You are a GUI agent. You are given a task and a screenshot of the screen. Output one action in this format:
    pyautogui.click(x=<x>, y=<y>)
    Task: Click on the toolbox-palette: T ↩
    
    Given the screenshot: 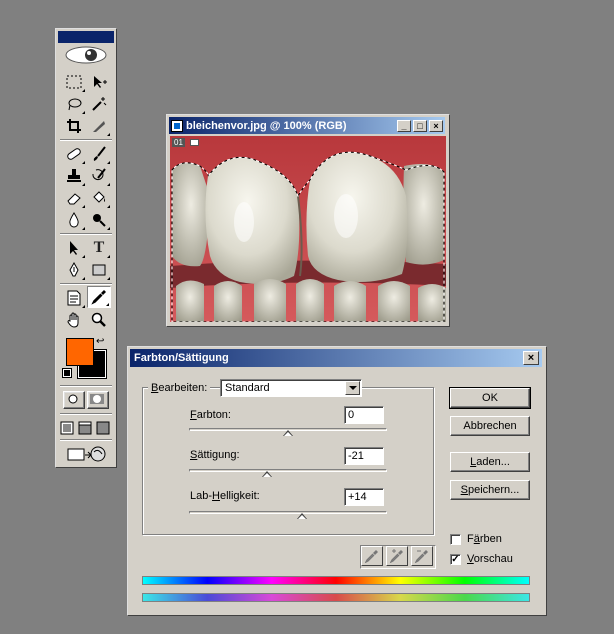 What is the action you would take?
    pyautogui.click(x=86, y=248)
    